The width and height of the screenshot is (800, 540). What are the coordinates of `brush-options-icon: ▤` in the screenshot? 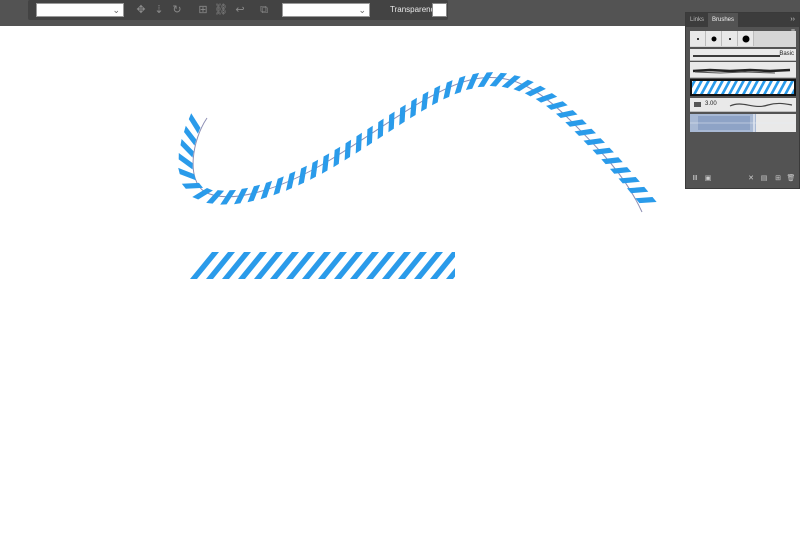 It's located at (764, 179).